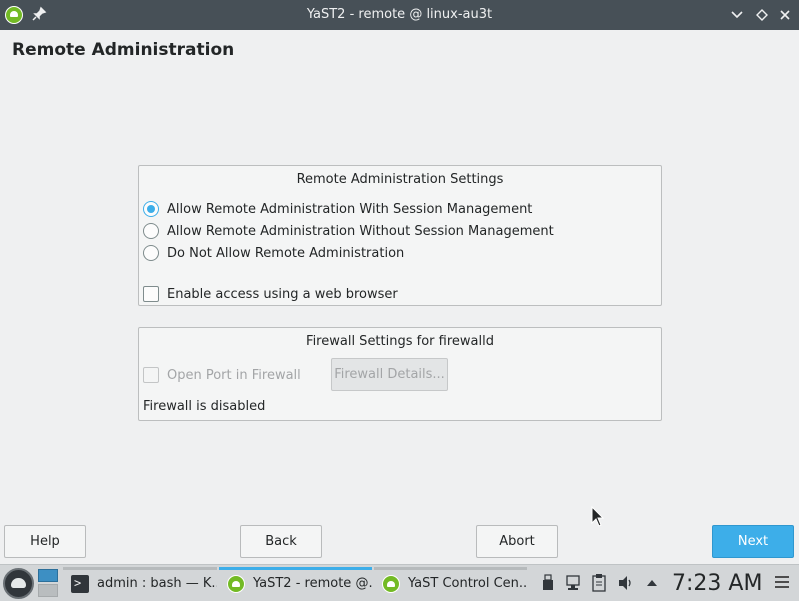 This screenshot has height=601, width=799. Describe the element at coordinates (123, 50) in the screenshot. I see `page-title: Remote Administration` at that location.